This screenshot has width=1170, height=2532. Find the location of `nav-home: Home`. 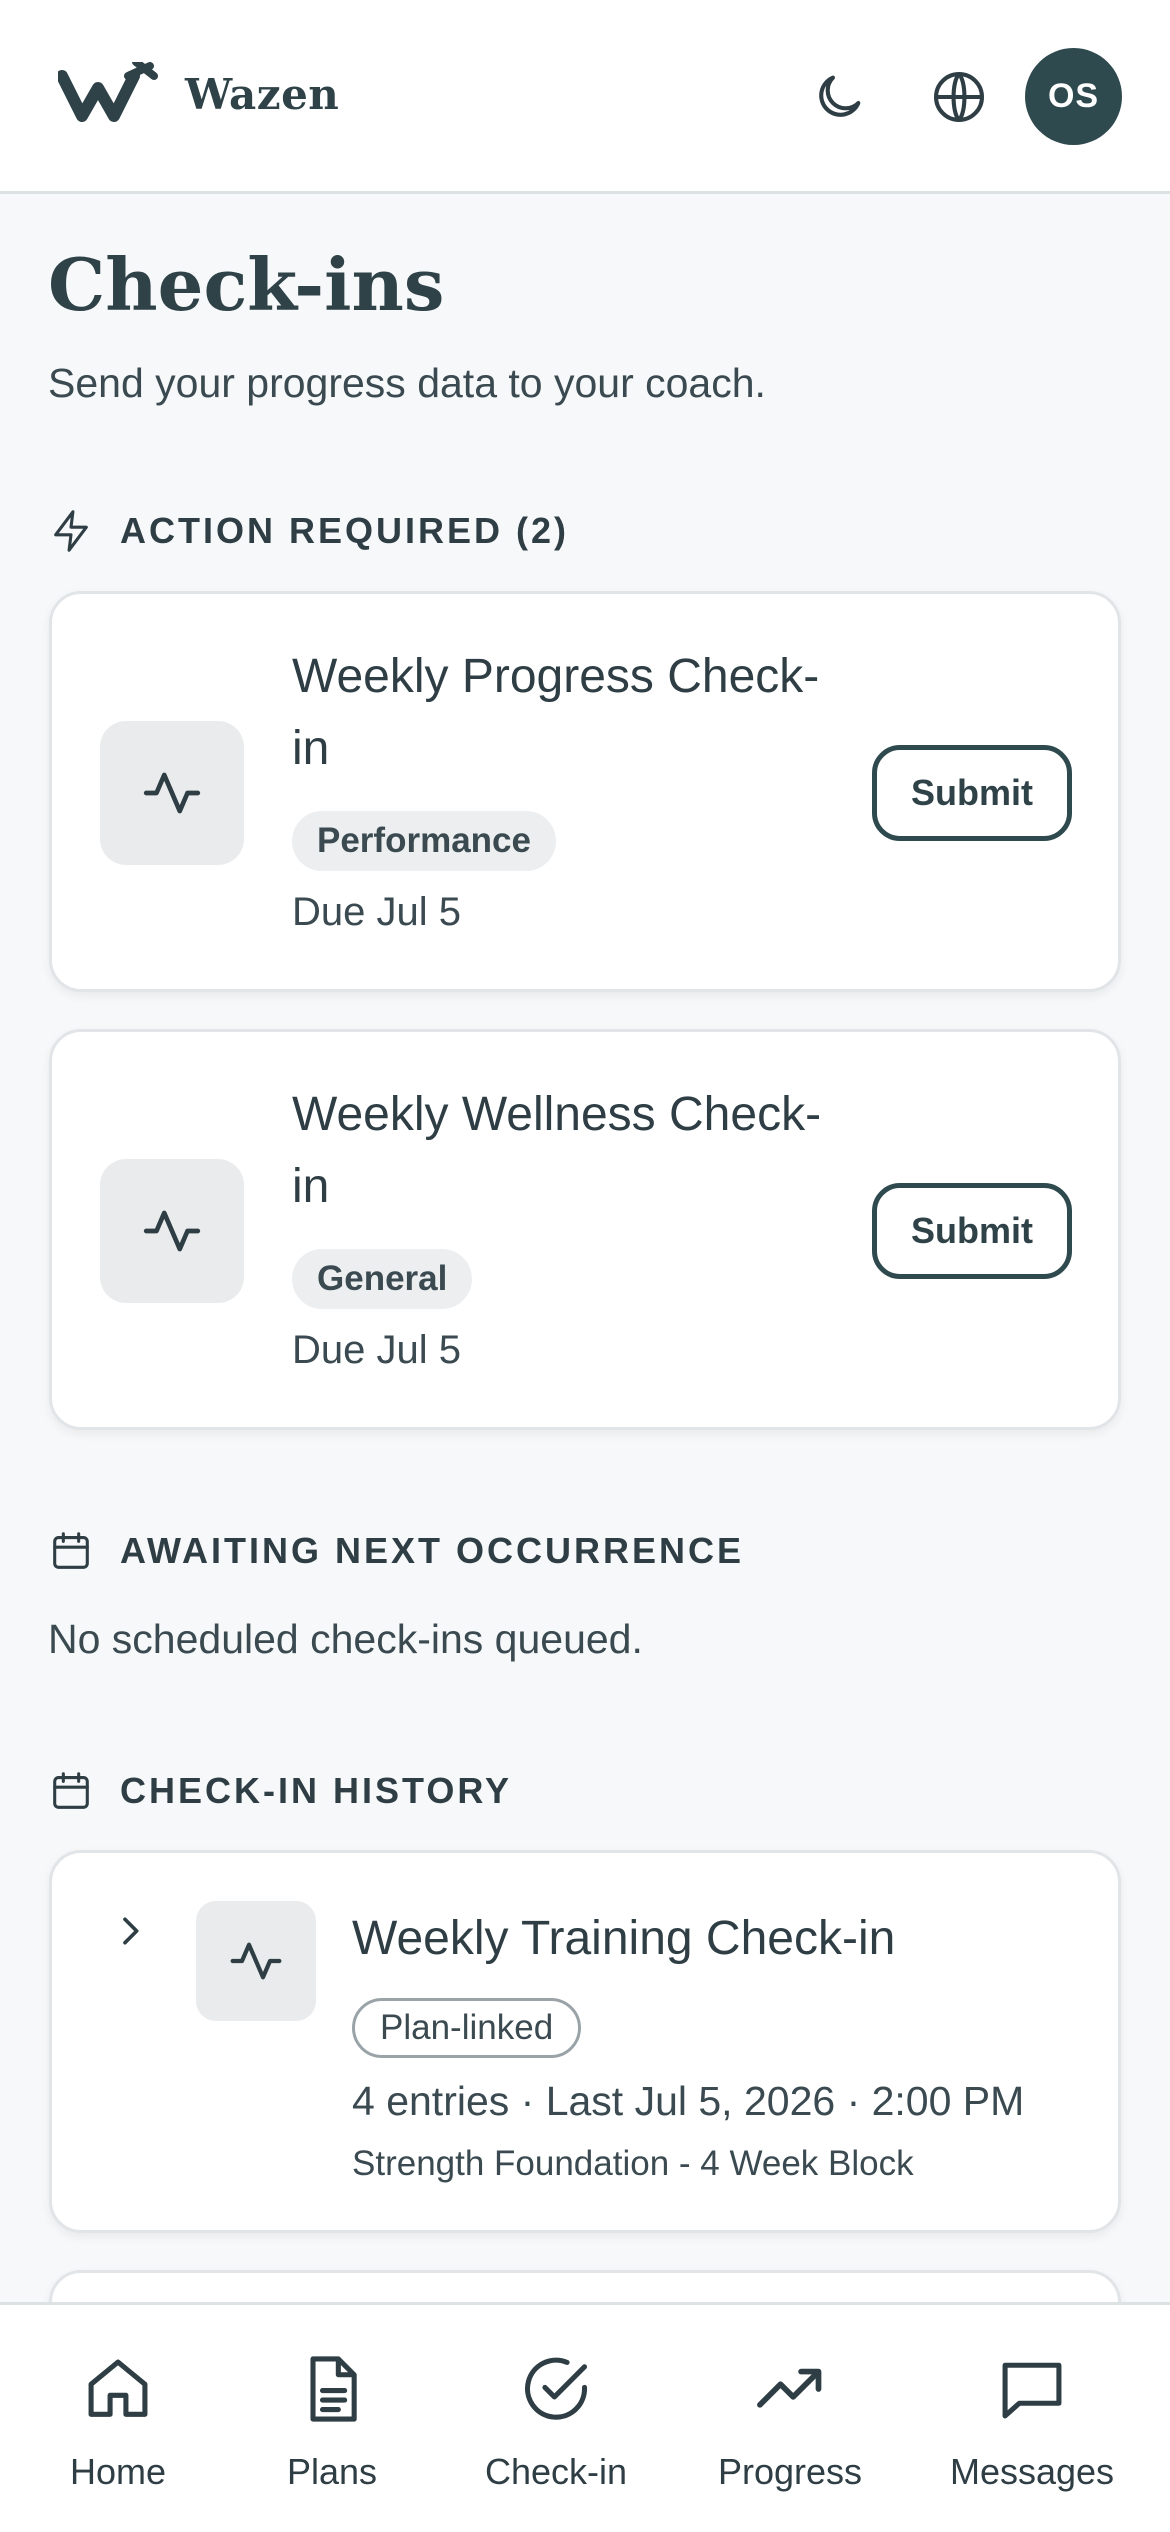

nav-home: Home is located at coordinates (118, 2422).